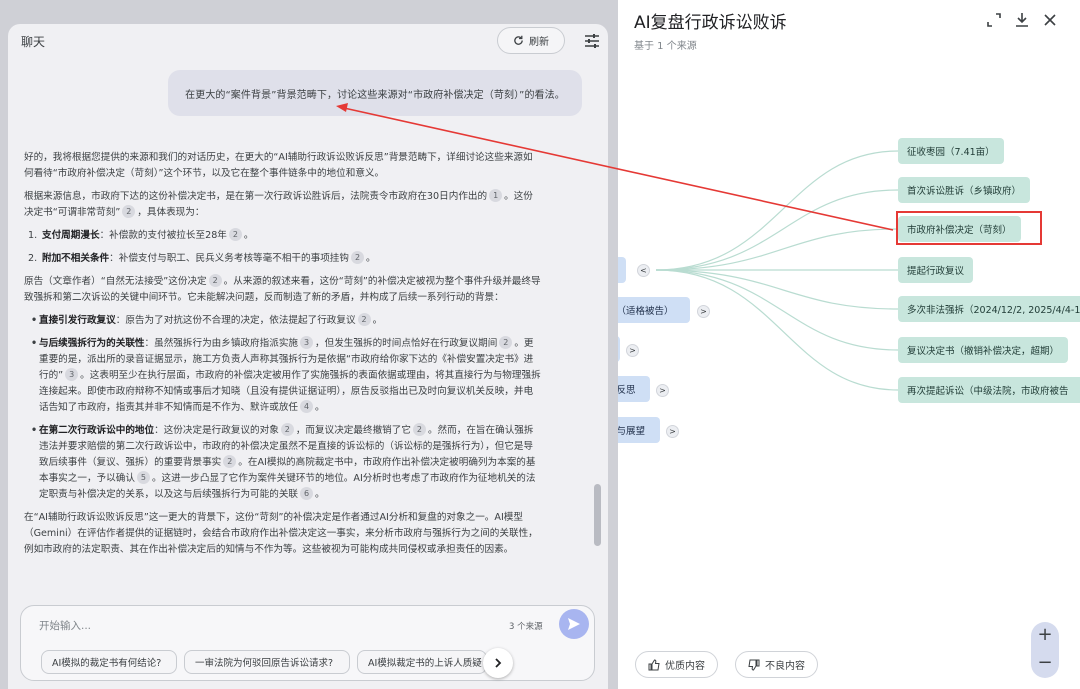 The image size is (1080, 689). Describe the element at coordinates (267, 662) in the screenshot. I see `suggestion-chip: 一审法院为何驳回原告诉讼请求?` at that location.